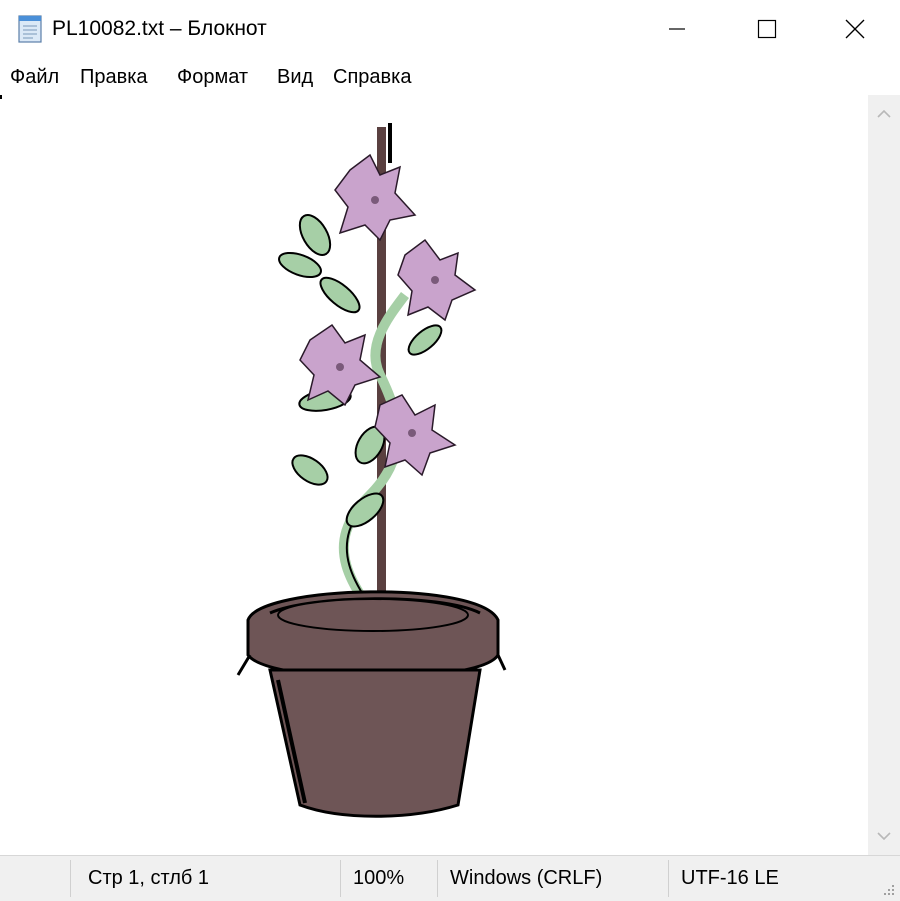 This screenshot has width=900, height=901. What do you see at coordinates (30, 29) in the screenshot?
I see `notepad-icon` at bounding box center [30, 29].